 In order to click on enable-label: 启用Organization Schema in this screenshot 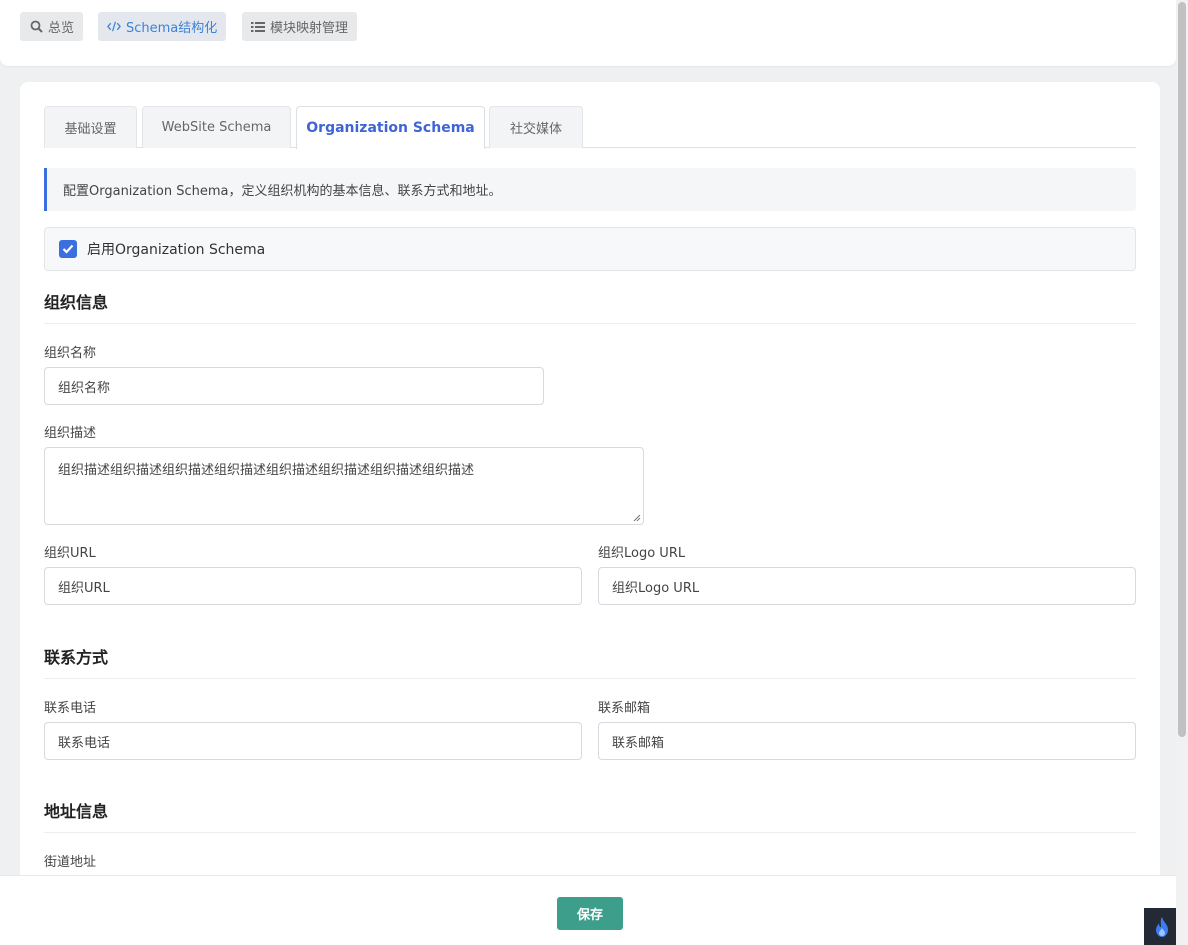, I will do `click(176, 250)`.